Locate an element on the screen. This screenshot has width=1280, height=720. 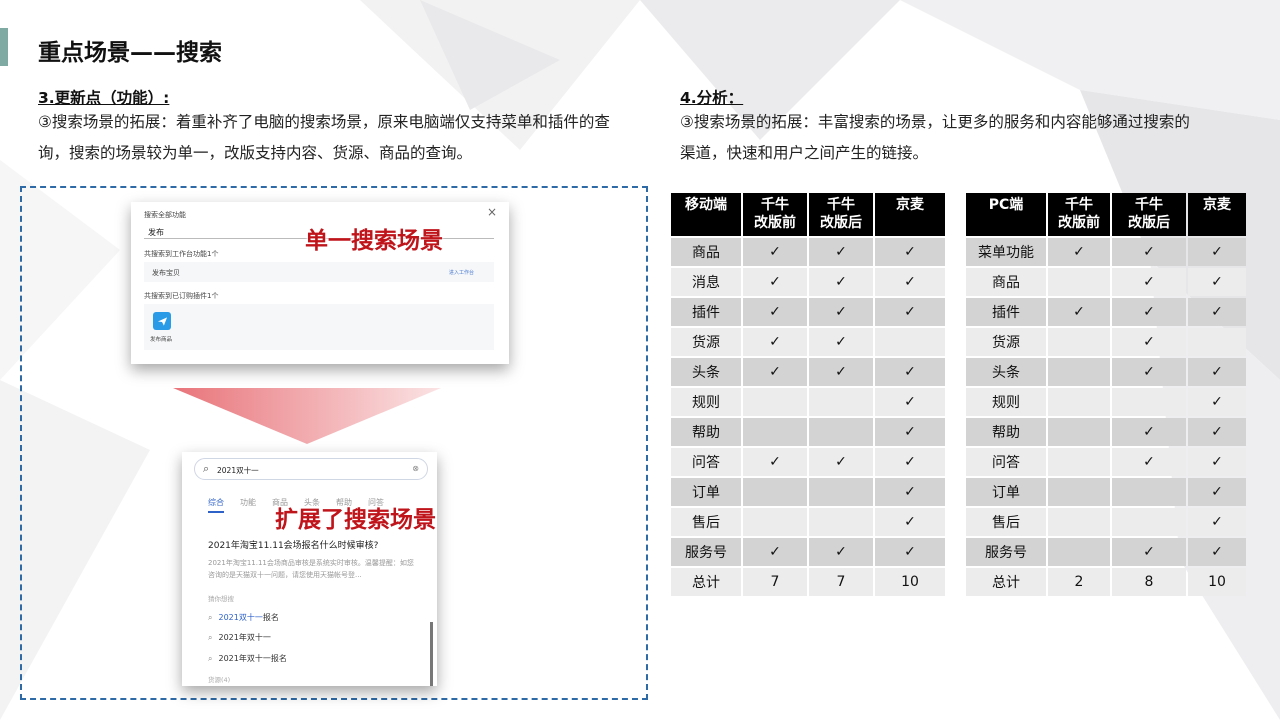
dialog-title: 搜索全部功能 is located at coordinates (165, 215).